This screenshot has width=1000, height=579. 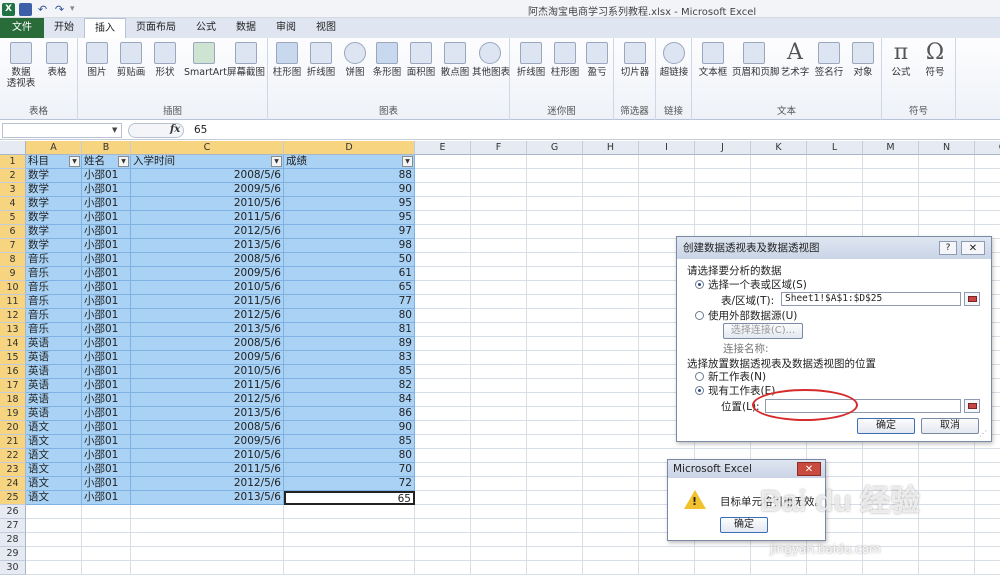 I want to click on column-header-d: D, so click(x=349, y=148).